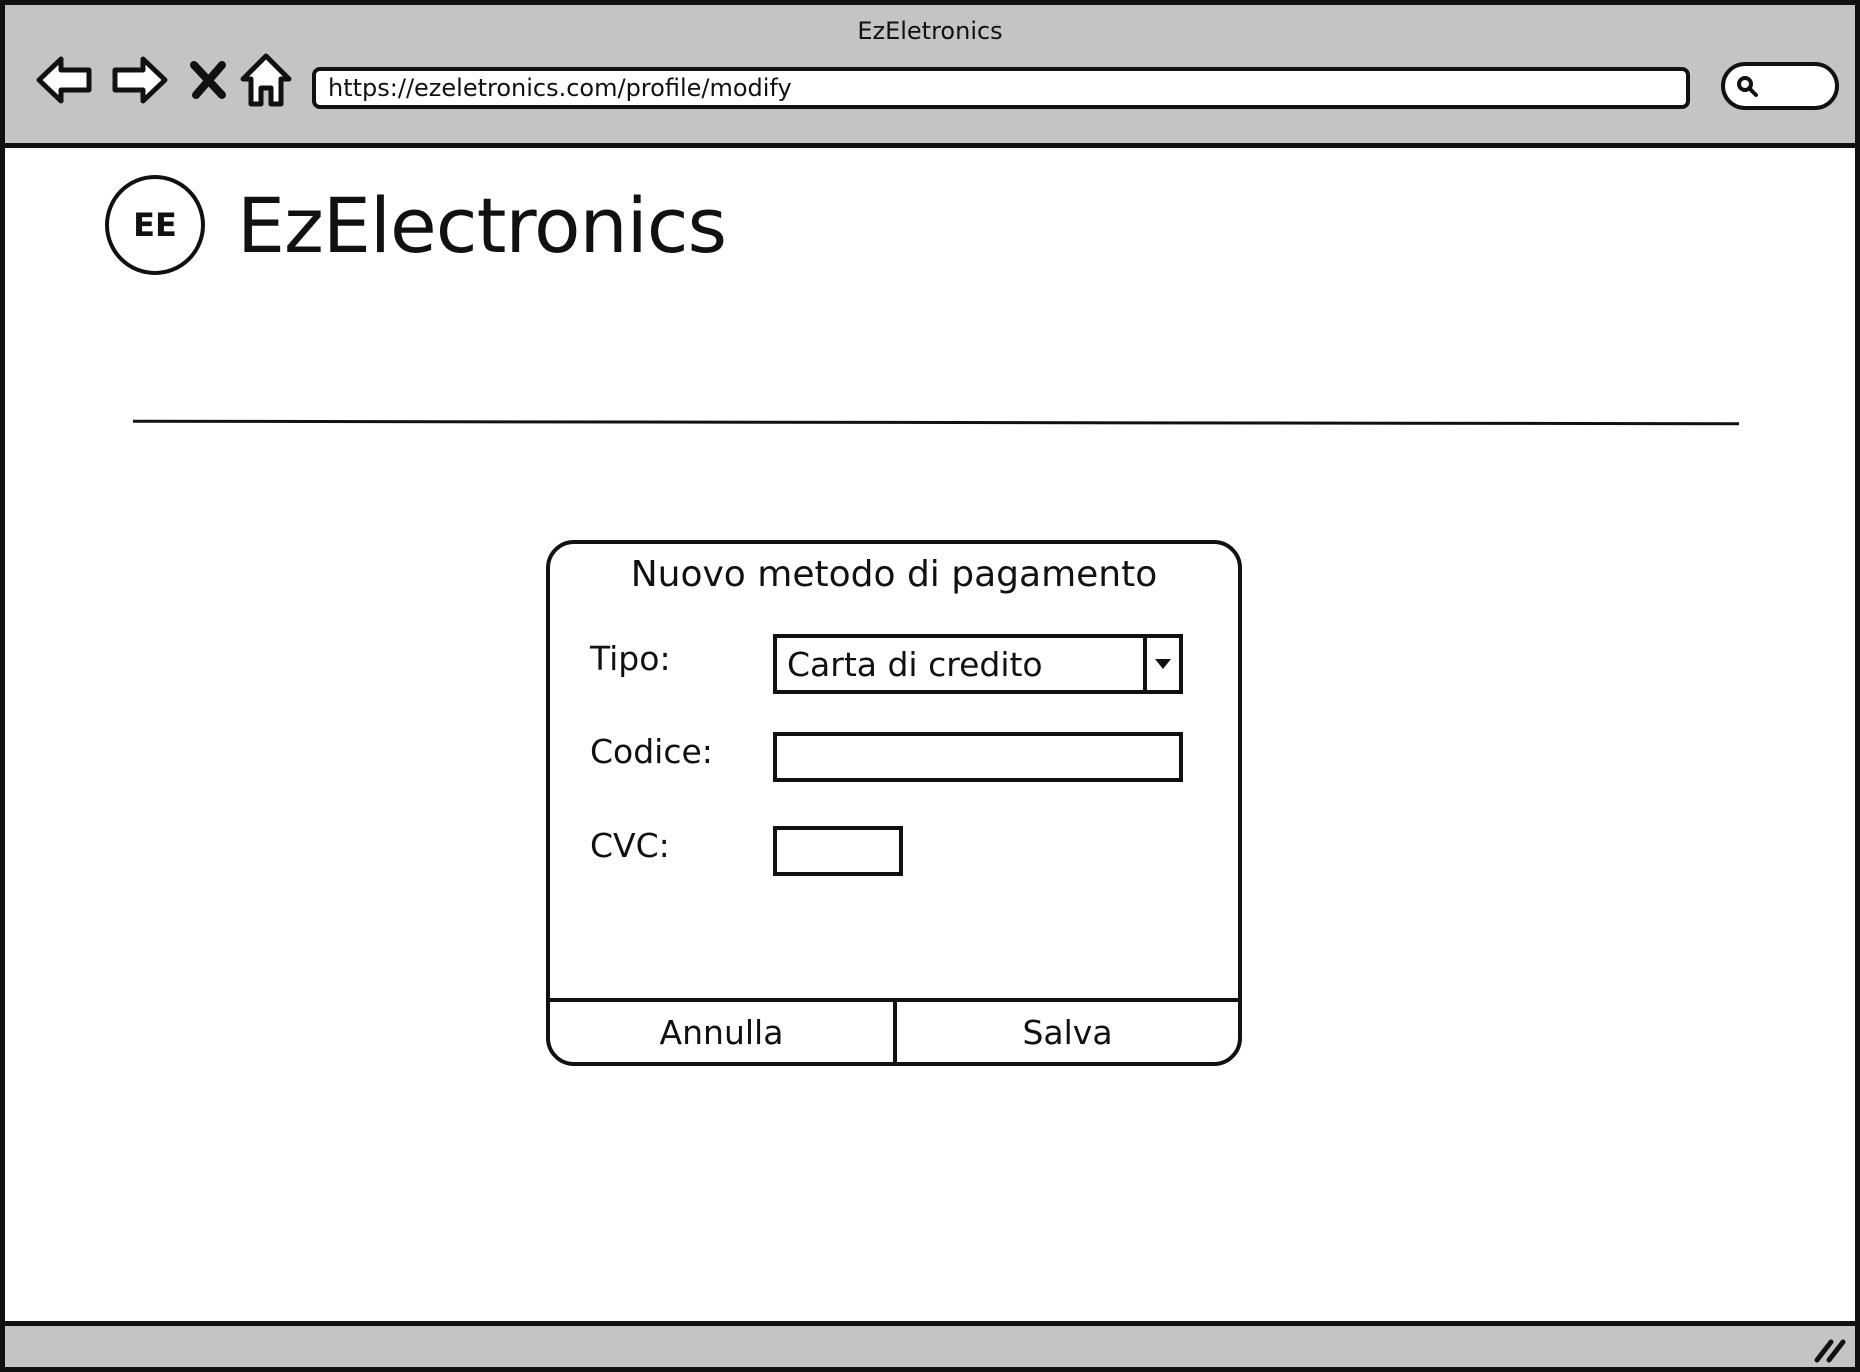 The image size is (1860, 1372). I want to click on arrow-left-icon, so click(64, 80).